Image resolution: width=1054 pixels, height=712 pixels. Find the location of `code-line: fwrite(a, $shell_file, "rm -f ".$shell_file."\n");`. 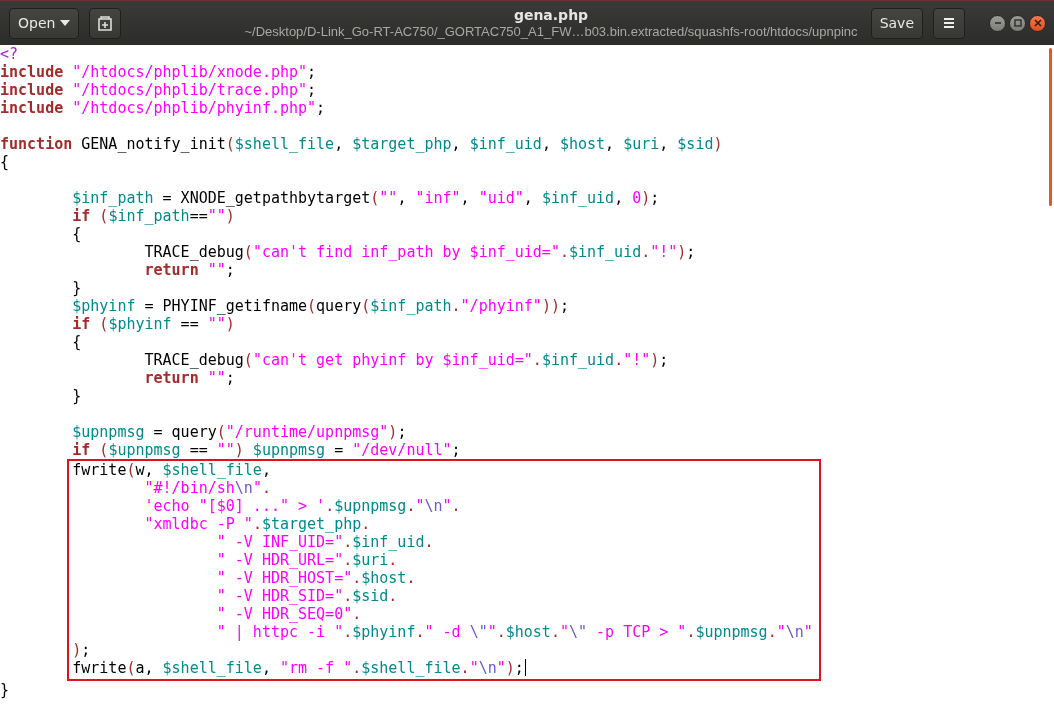

code-line: fwrite(a, $shell_file, "rm -f ".$shell_file."\n"); is located at coordinates (298, 668).